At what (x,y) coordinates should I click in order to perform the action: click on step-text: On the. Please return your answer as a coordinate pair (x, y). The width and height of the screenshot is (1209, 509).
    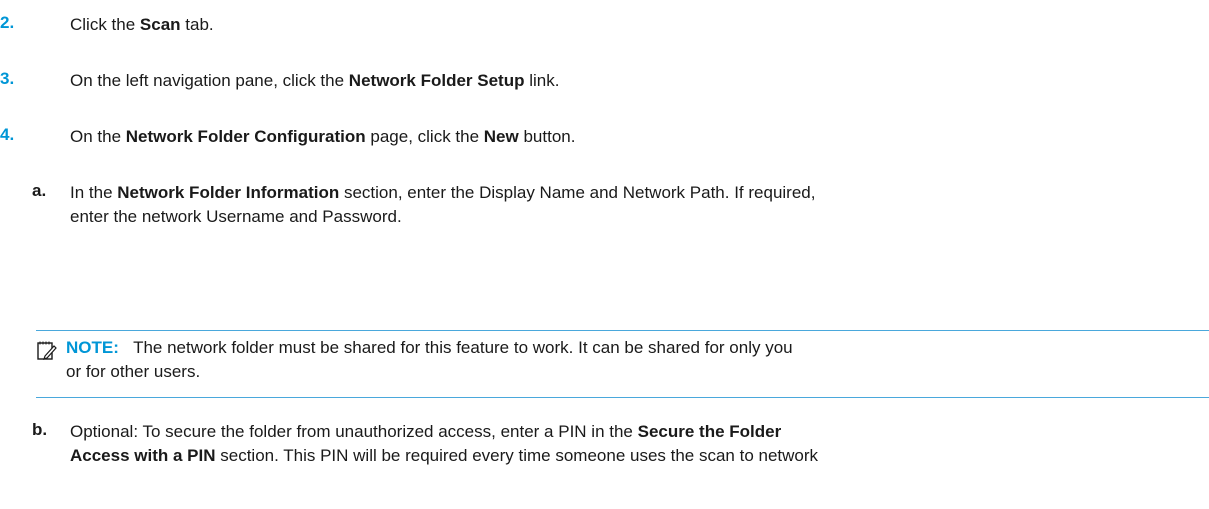
    Looking at the image, I should click on (98, 136).